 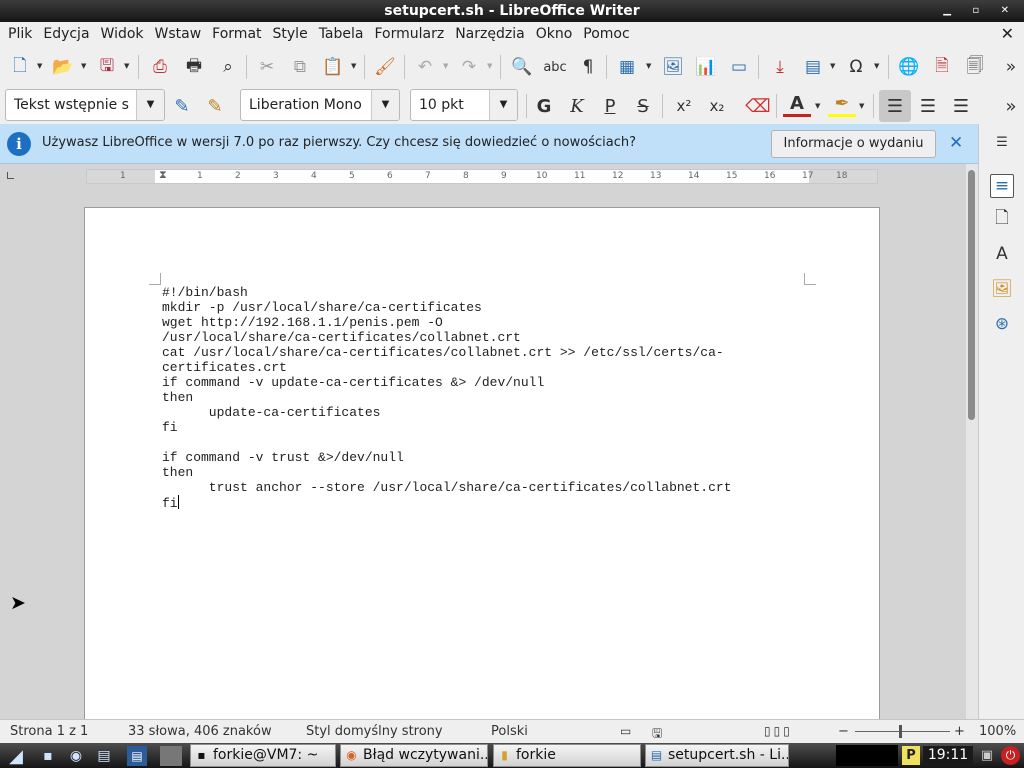 What do you see at coordinates (625, 731) in the screenshot?
I see `selection-mode-icon: ▭` at bounding box center [625, 731].